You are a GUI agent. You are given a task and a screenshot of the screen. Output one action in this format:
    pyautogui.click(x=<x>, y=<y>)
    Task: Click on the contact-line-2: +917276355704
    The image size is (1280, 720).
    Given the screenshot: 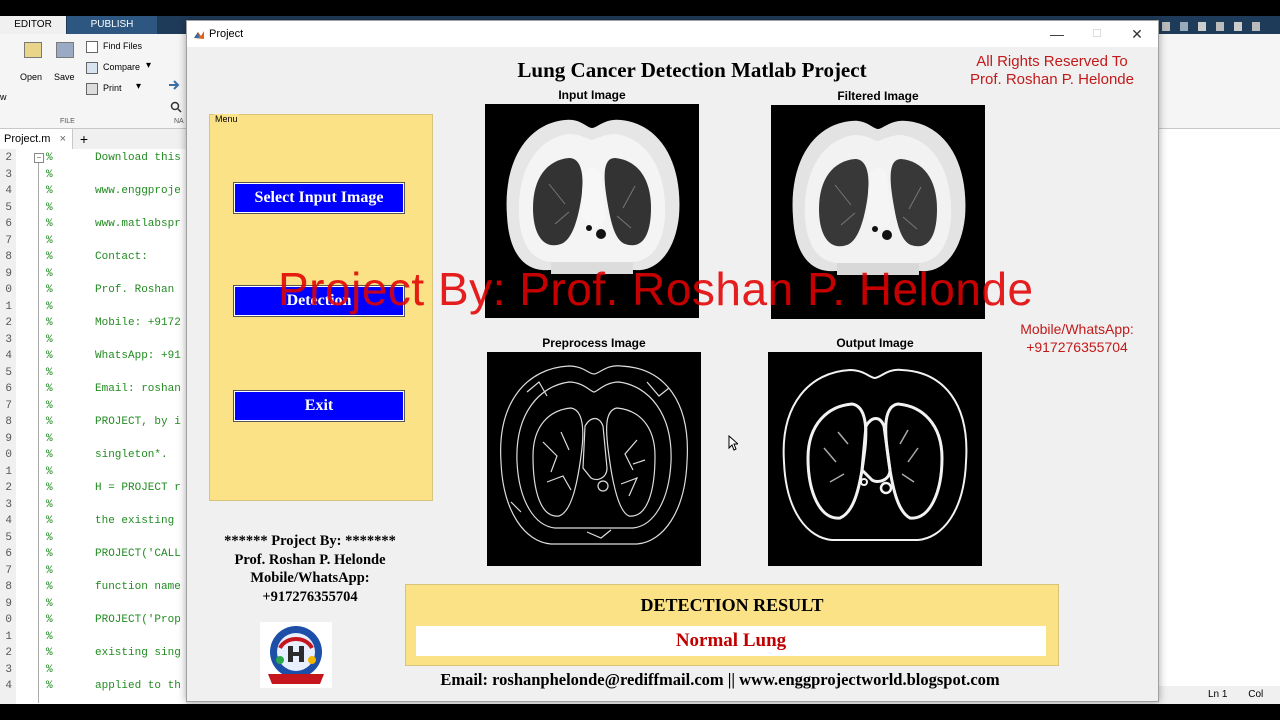 What is the action you would take?
    pyautogui.click(x=1077, y=347)
    